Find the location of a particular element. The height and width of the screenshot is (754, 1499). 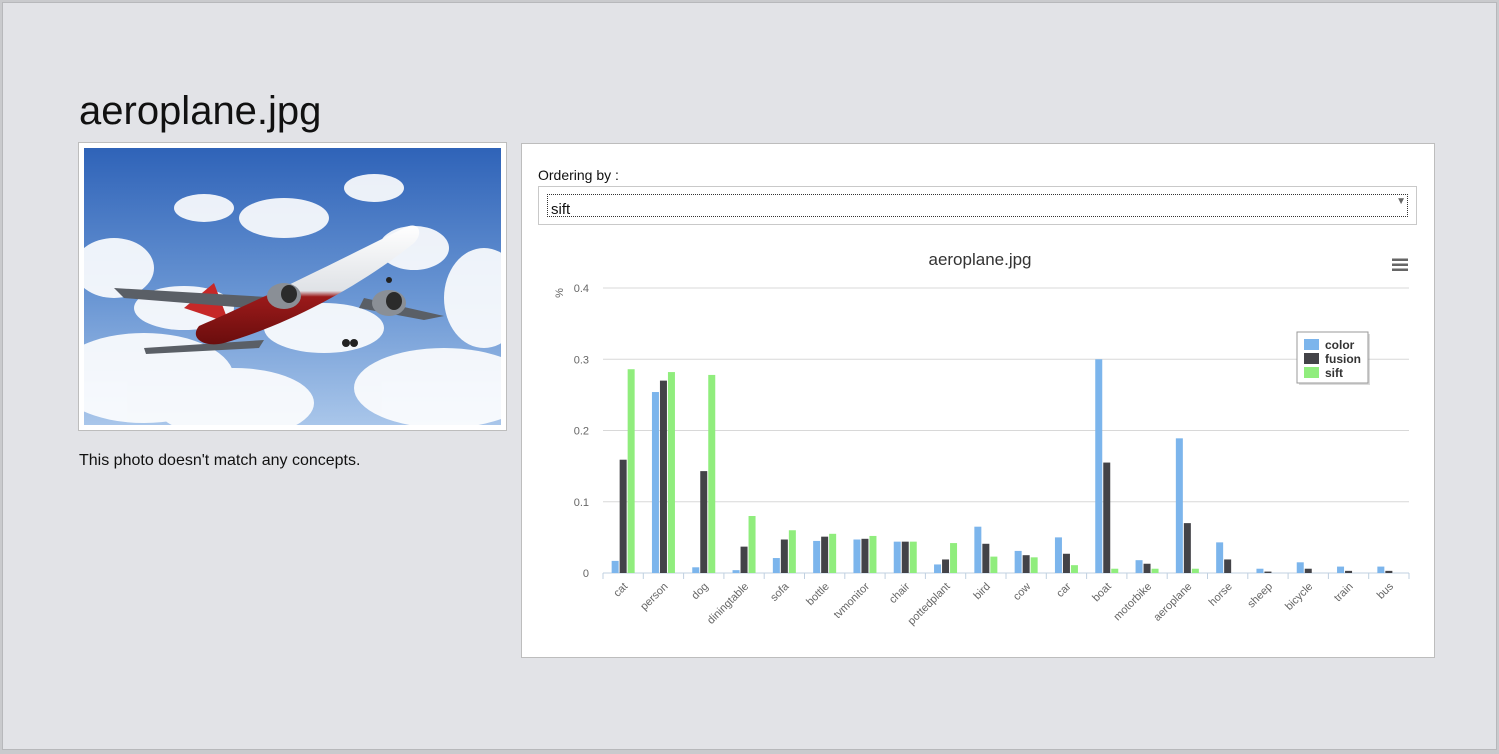

x-tick-label-sheep: sheep is located at coordinates (1260, 596).